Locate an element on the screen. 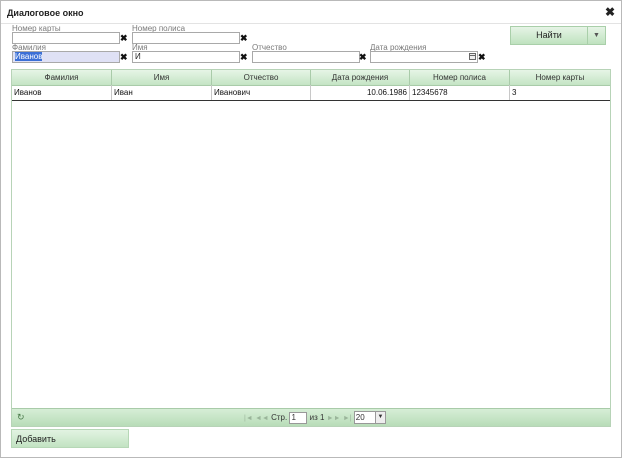  clear-policy-number-icon: ✖ is located at coordinates (244, 38).